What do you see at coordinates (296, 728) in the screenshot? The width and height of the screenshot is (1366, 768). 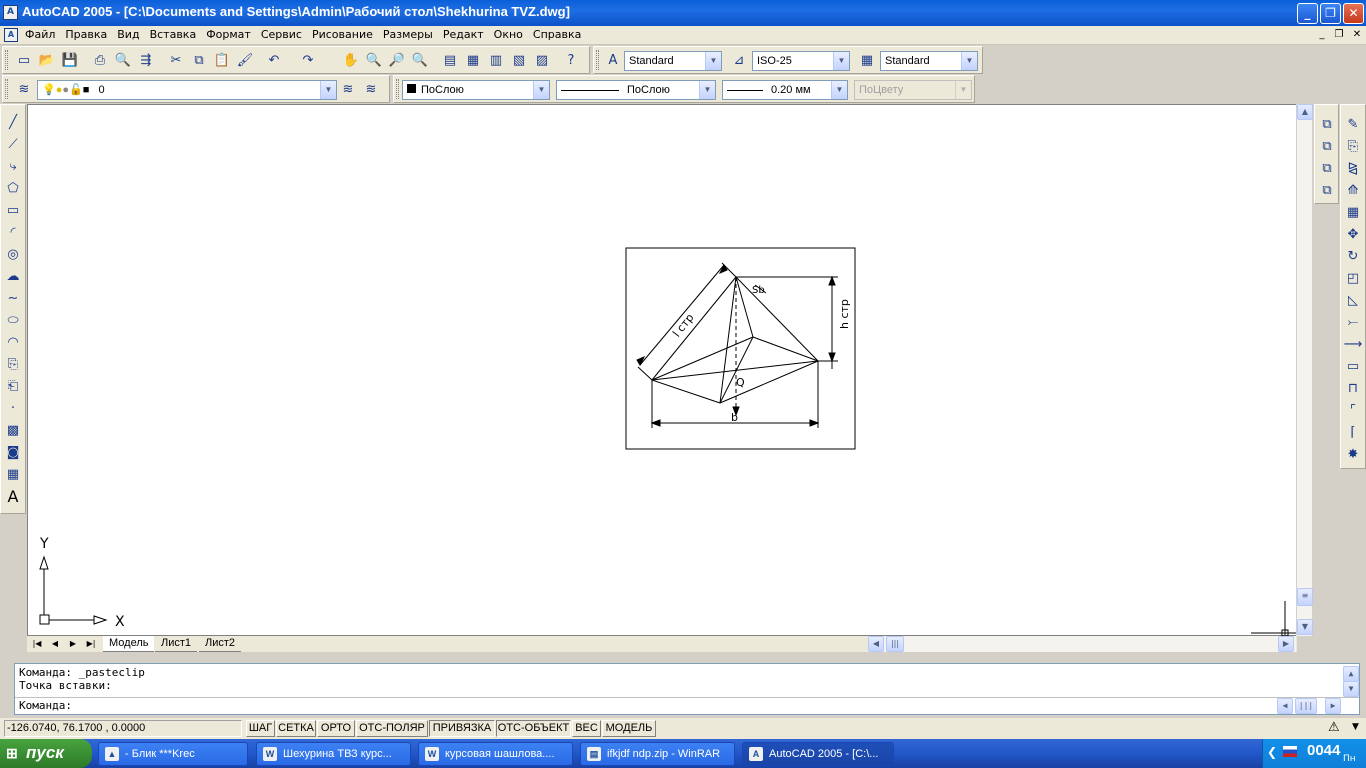 I see `grid-toggle: СЕТКА` at bounding box center [296, 728].